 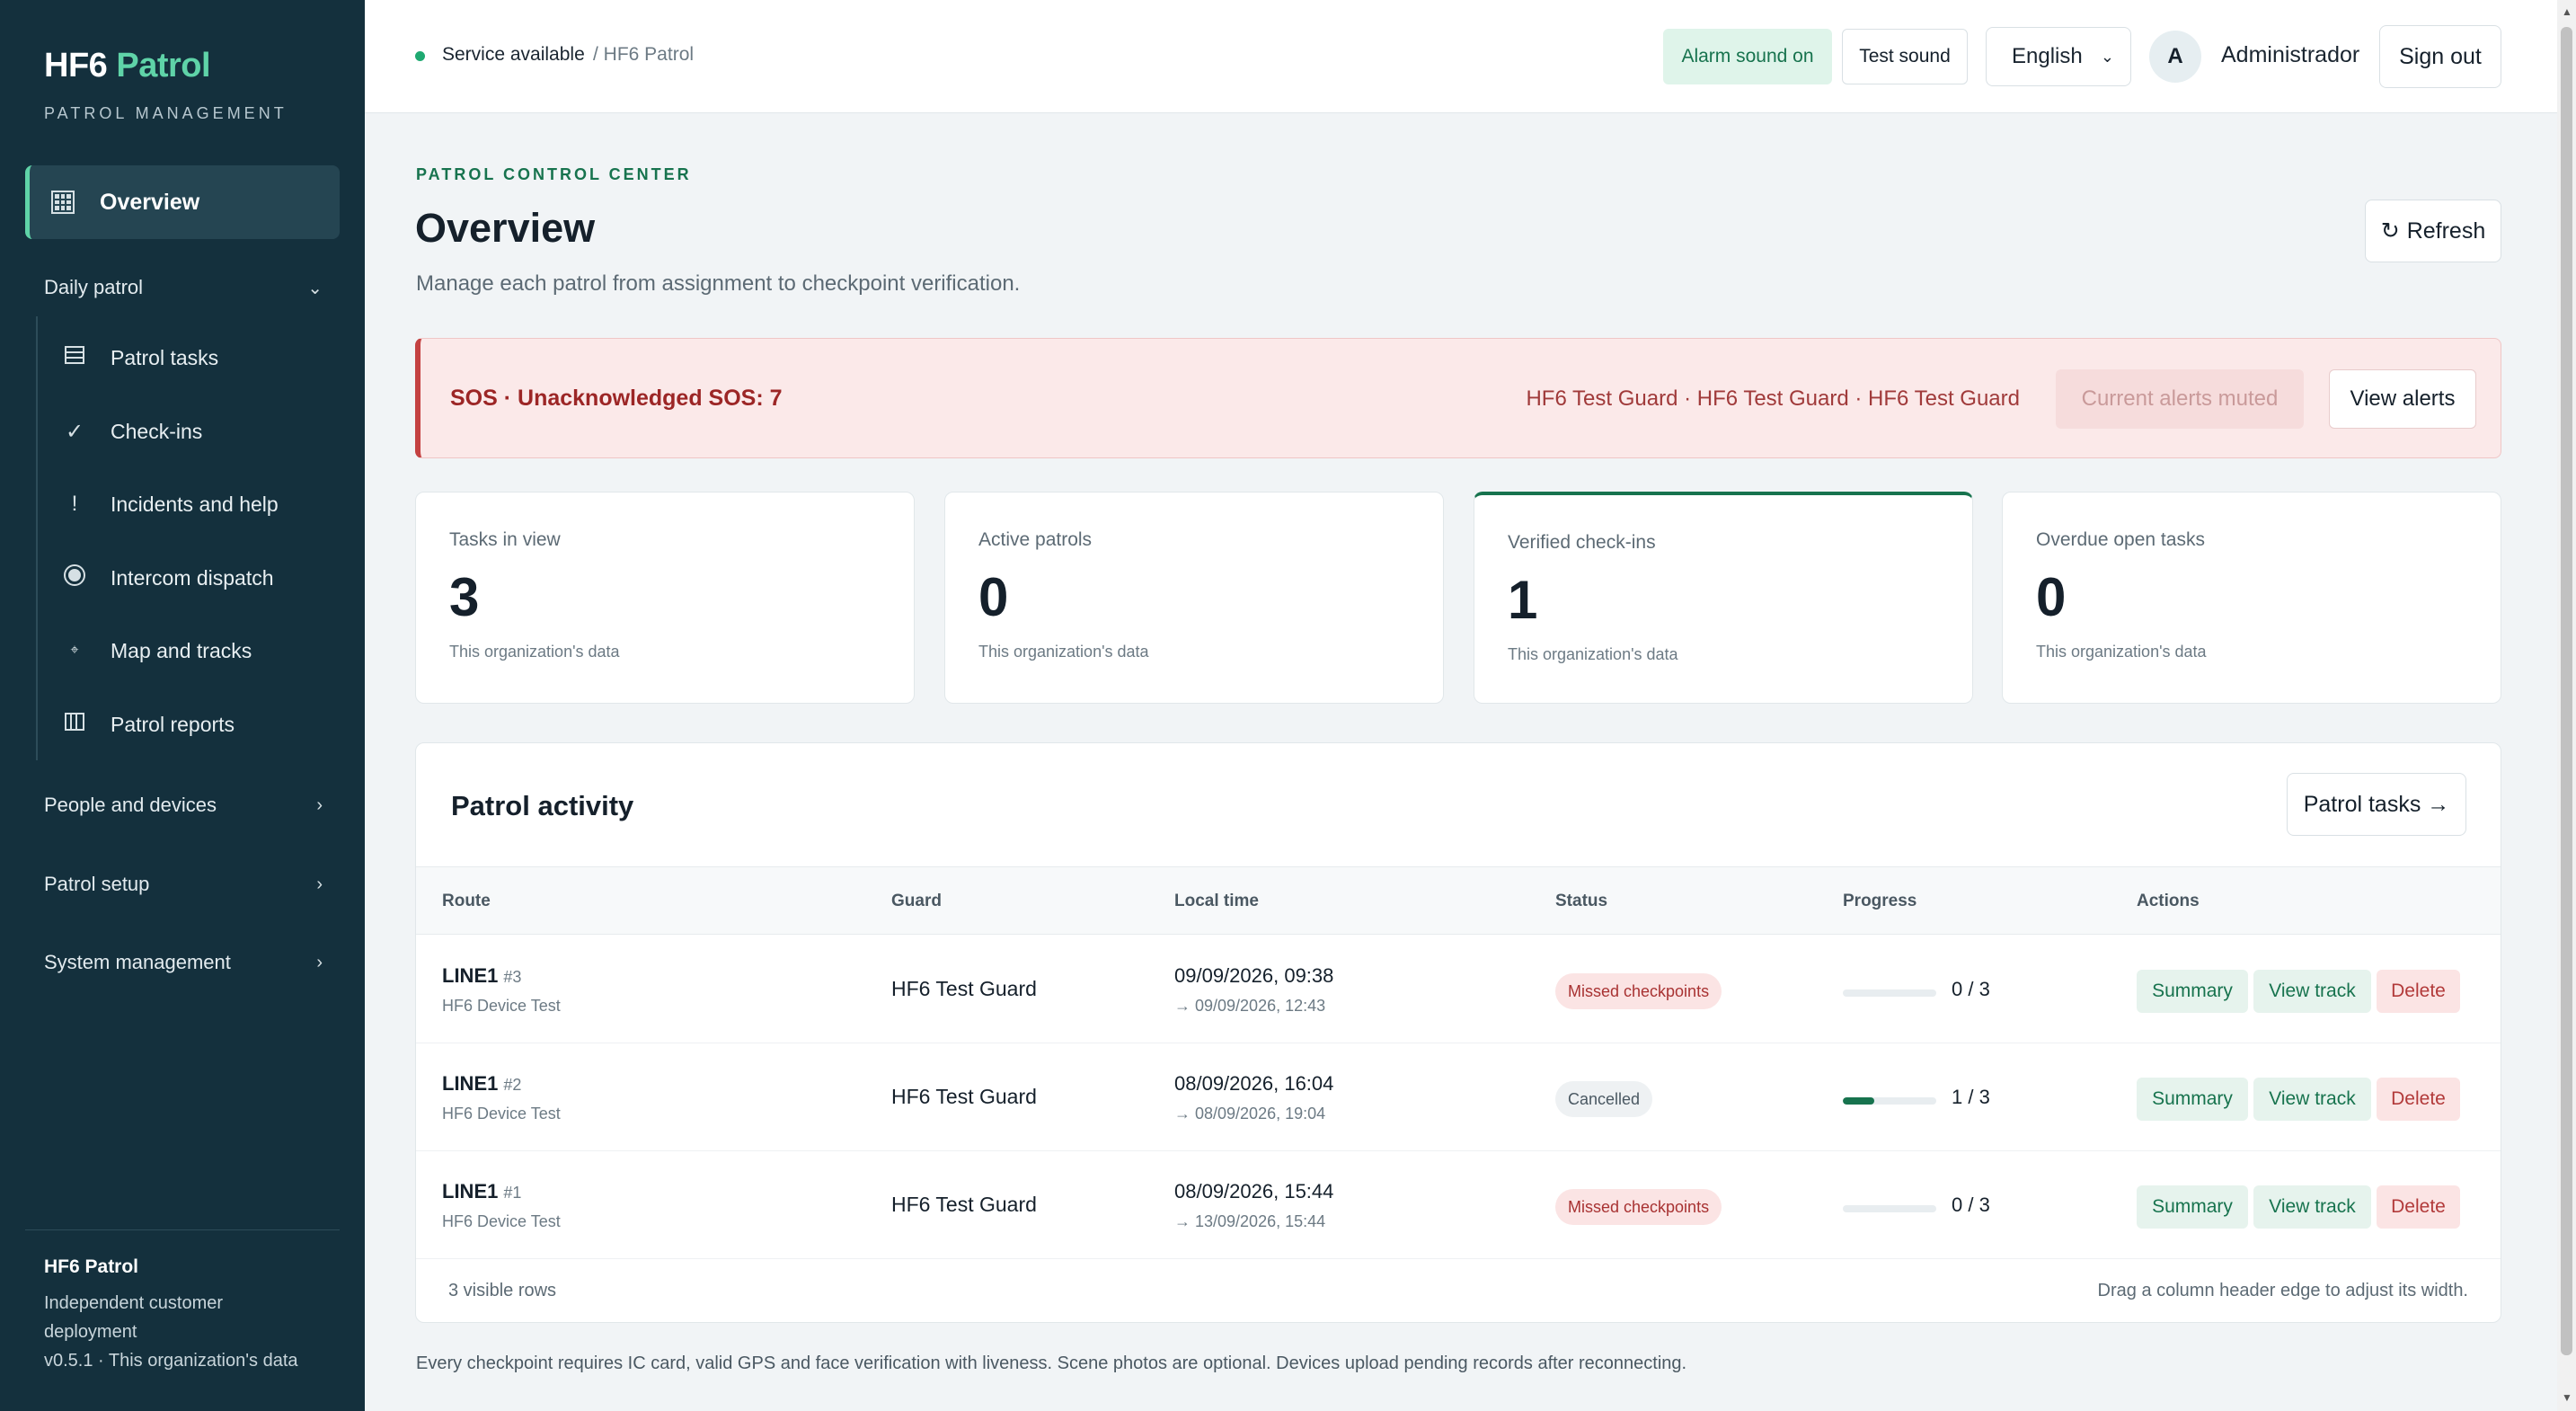 I want to click on sidebar-item-patrol-tasks: Patrol tasks, so click(x=184, y=358).